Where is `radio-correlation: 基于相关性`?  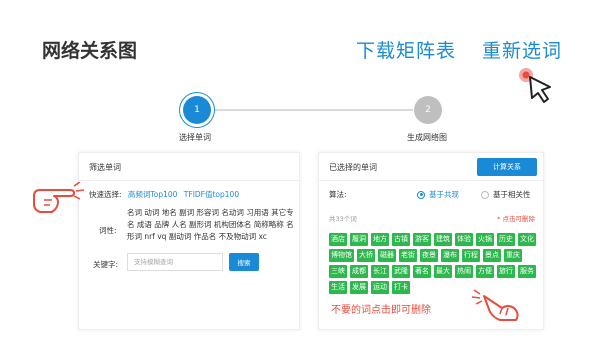
radio-correlation: 基于相关性 is located at coordinates (506, 194).